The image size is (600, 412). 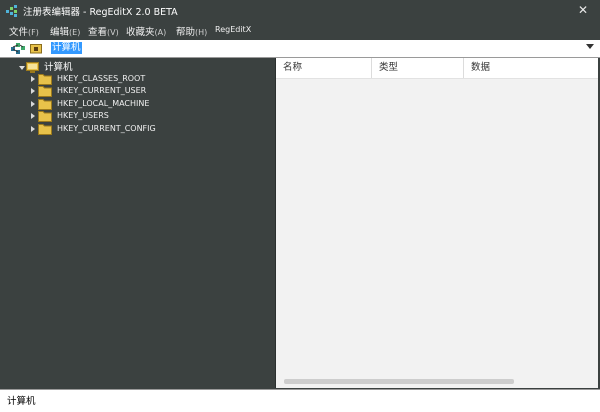 What do you see at coordinates (33, 32) in the screenshot?
I see `menu-file-accel: (F)` at bounding box center [33, 32].